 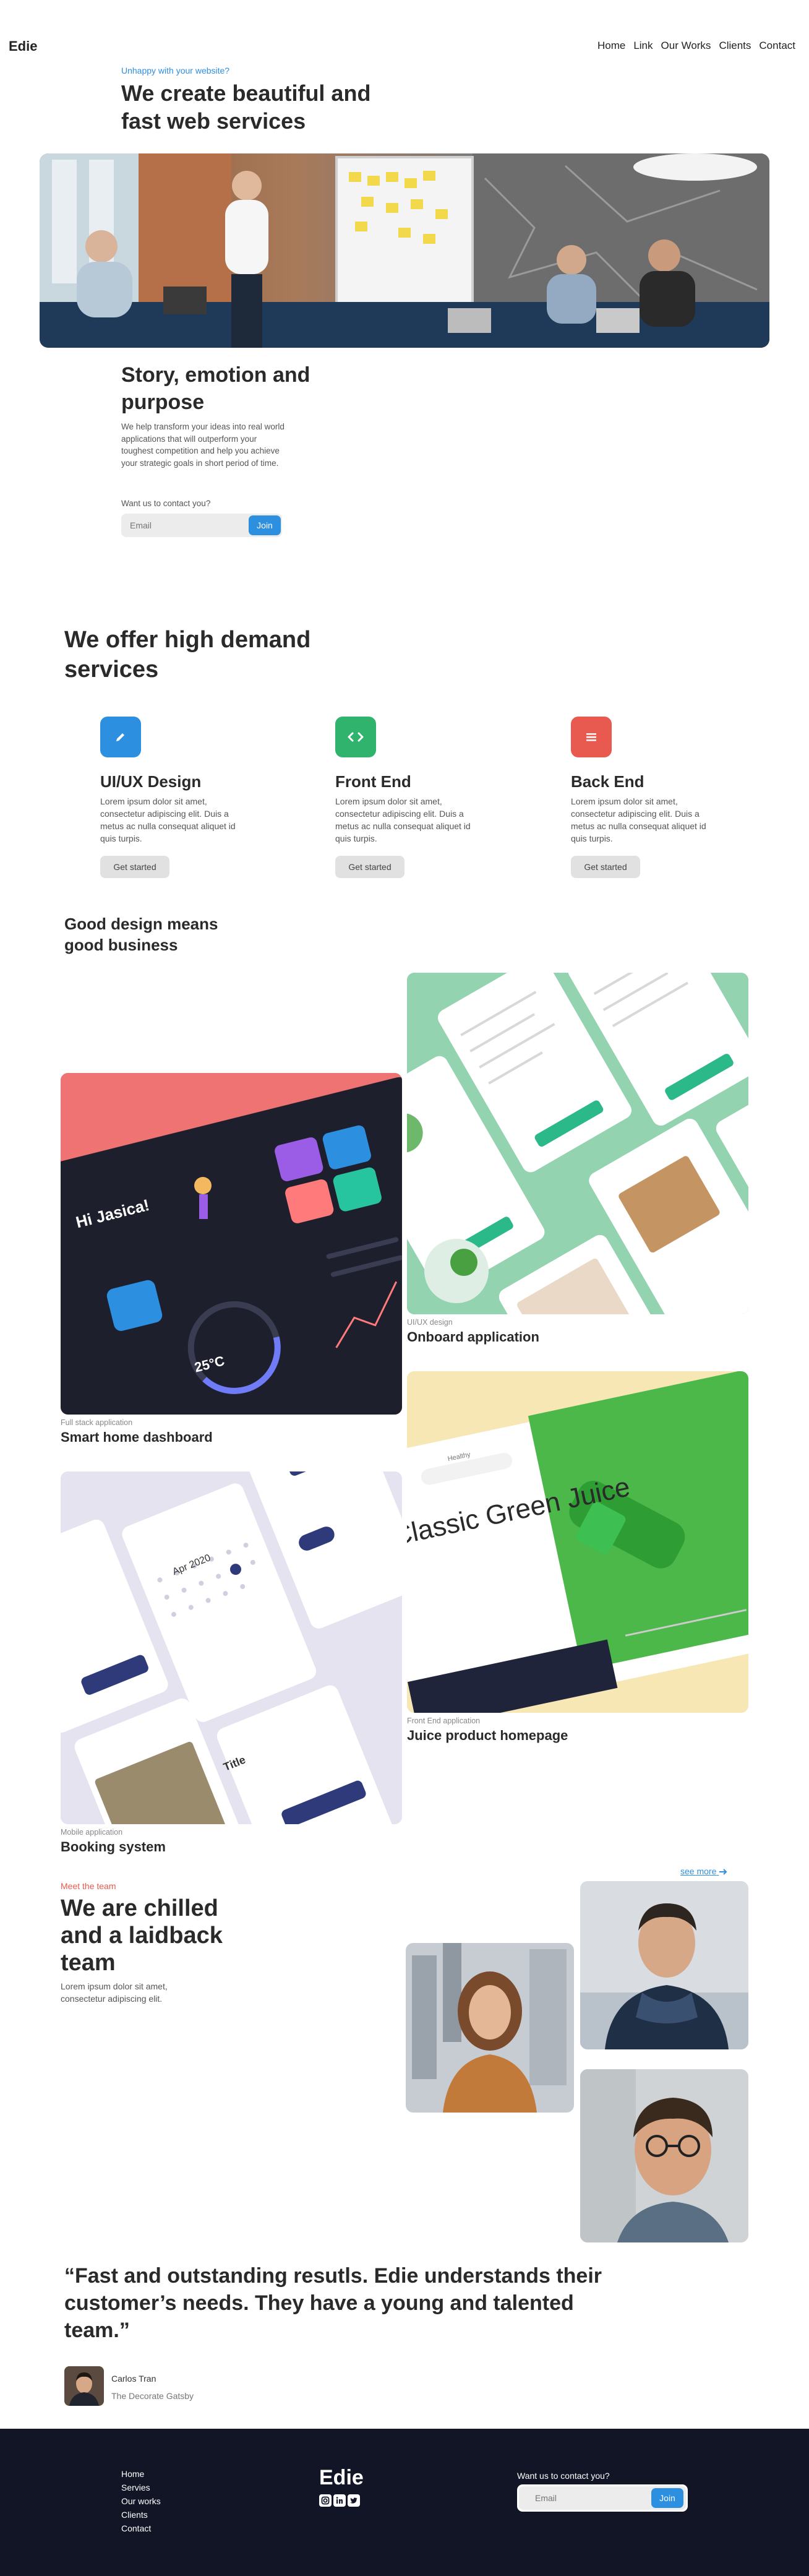 What do you see at coordinates (23, 46) in the screenshot?
I see `brand-logo: Edie` at bounding box center [23, 46].